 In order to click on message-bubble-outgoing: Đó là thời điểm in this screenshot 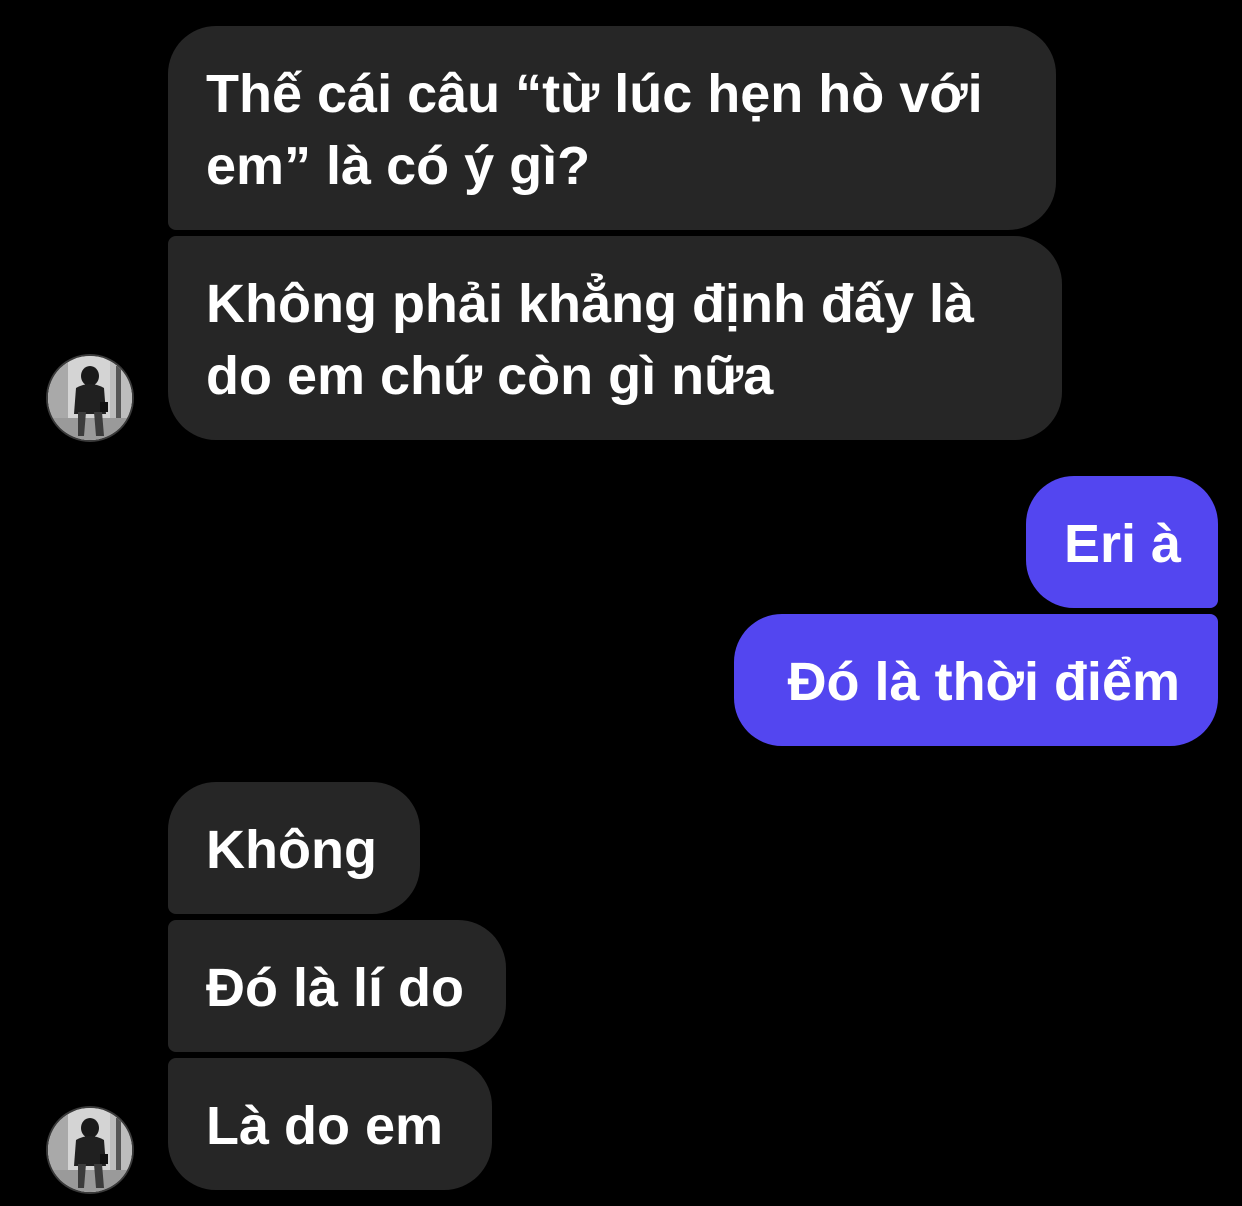, I will do `click(976, 680)`.